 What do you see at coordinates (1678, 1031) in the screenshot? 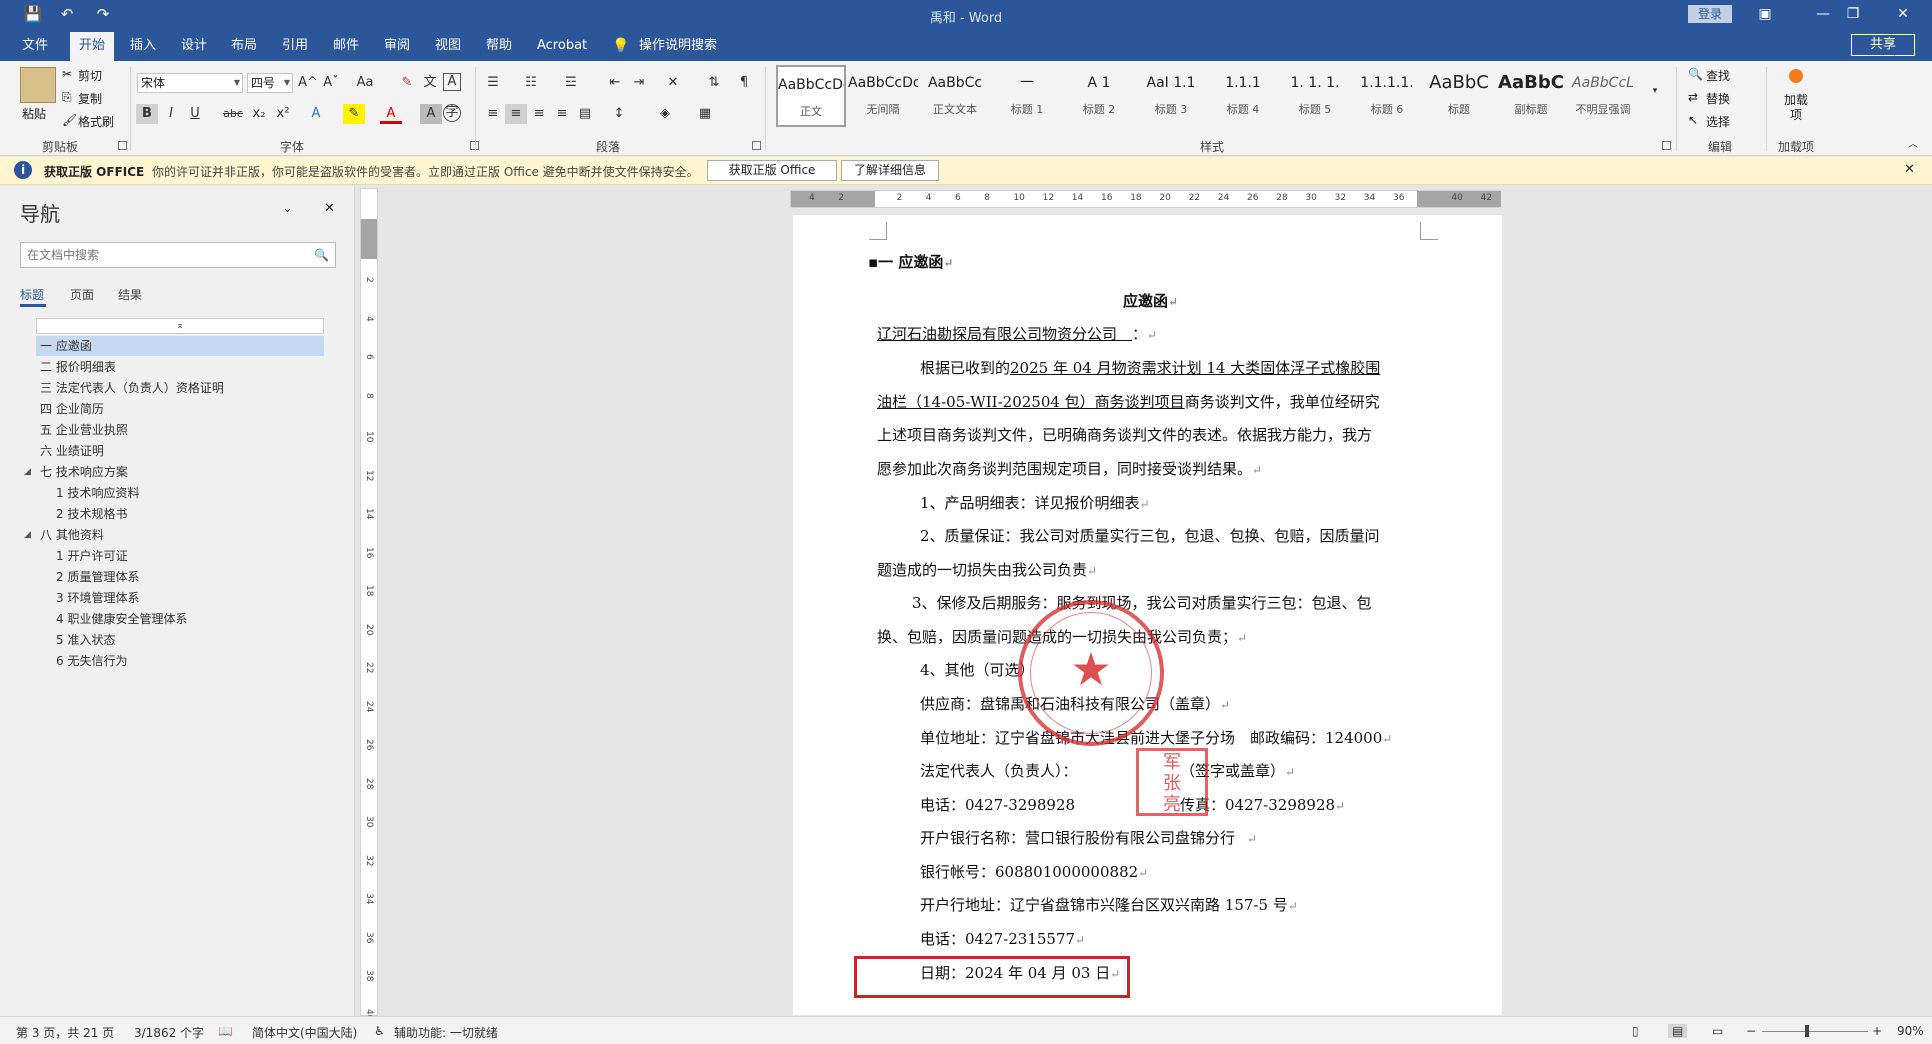
I see `print-layout-icon: ▤` at bounding box center [1678, 1031].